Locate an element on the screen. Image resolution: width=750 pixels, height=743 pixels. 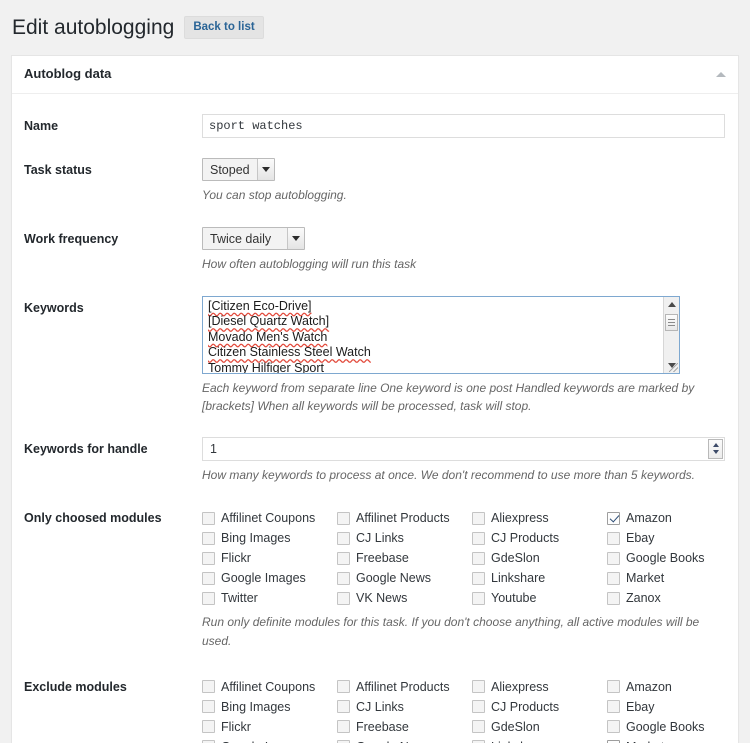
module-exclude-google-books: Google Books is located at coordinates (674, 727).